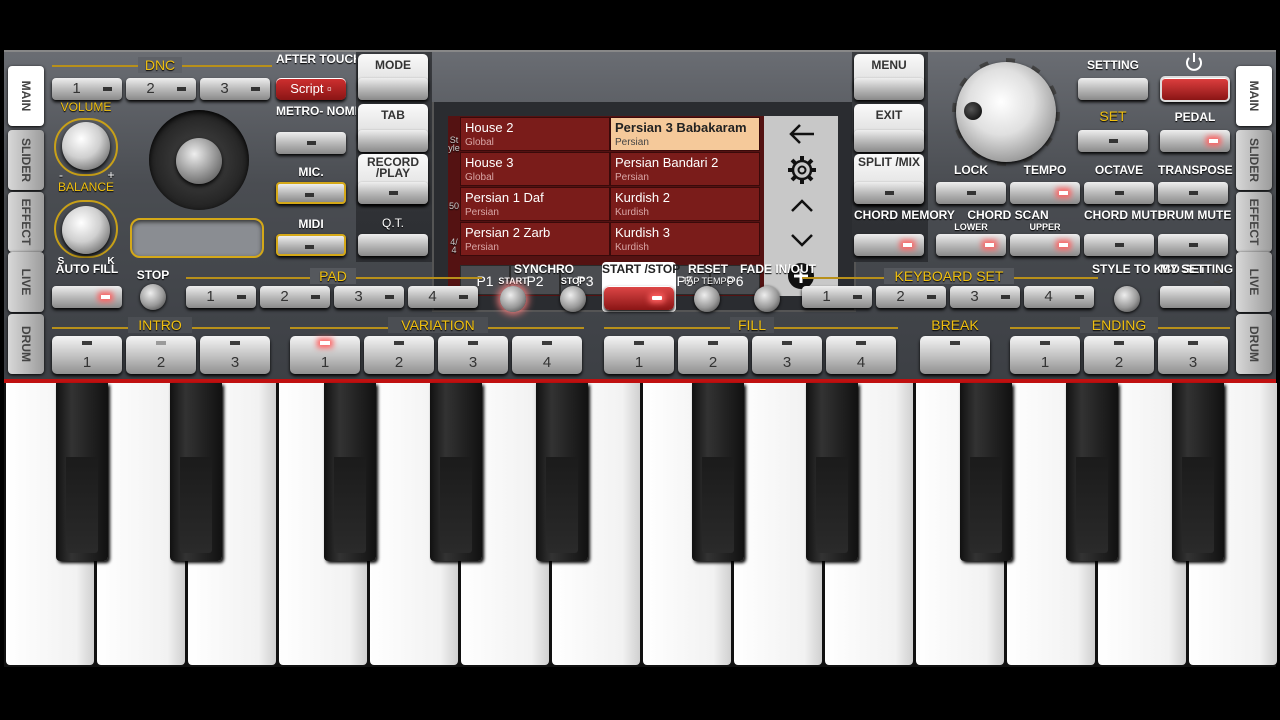 This screenshot has width=1280, height=720. Describe the element at coordinates (325, 355) in the screenshot. I see `variation-button-1: 1` at that location.